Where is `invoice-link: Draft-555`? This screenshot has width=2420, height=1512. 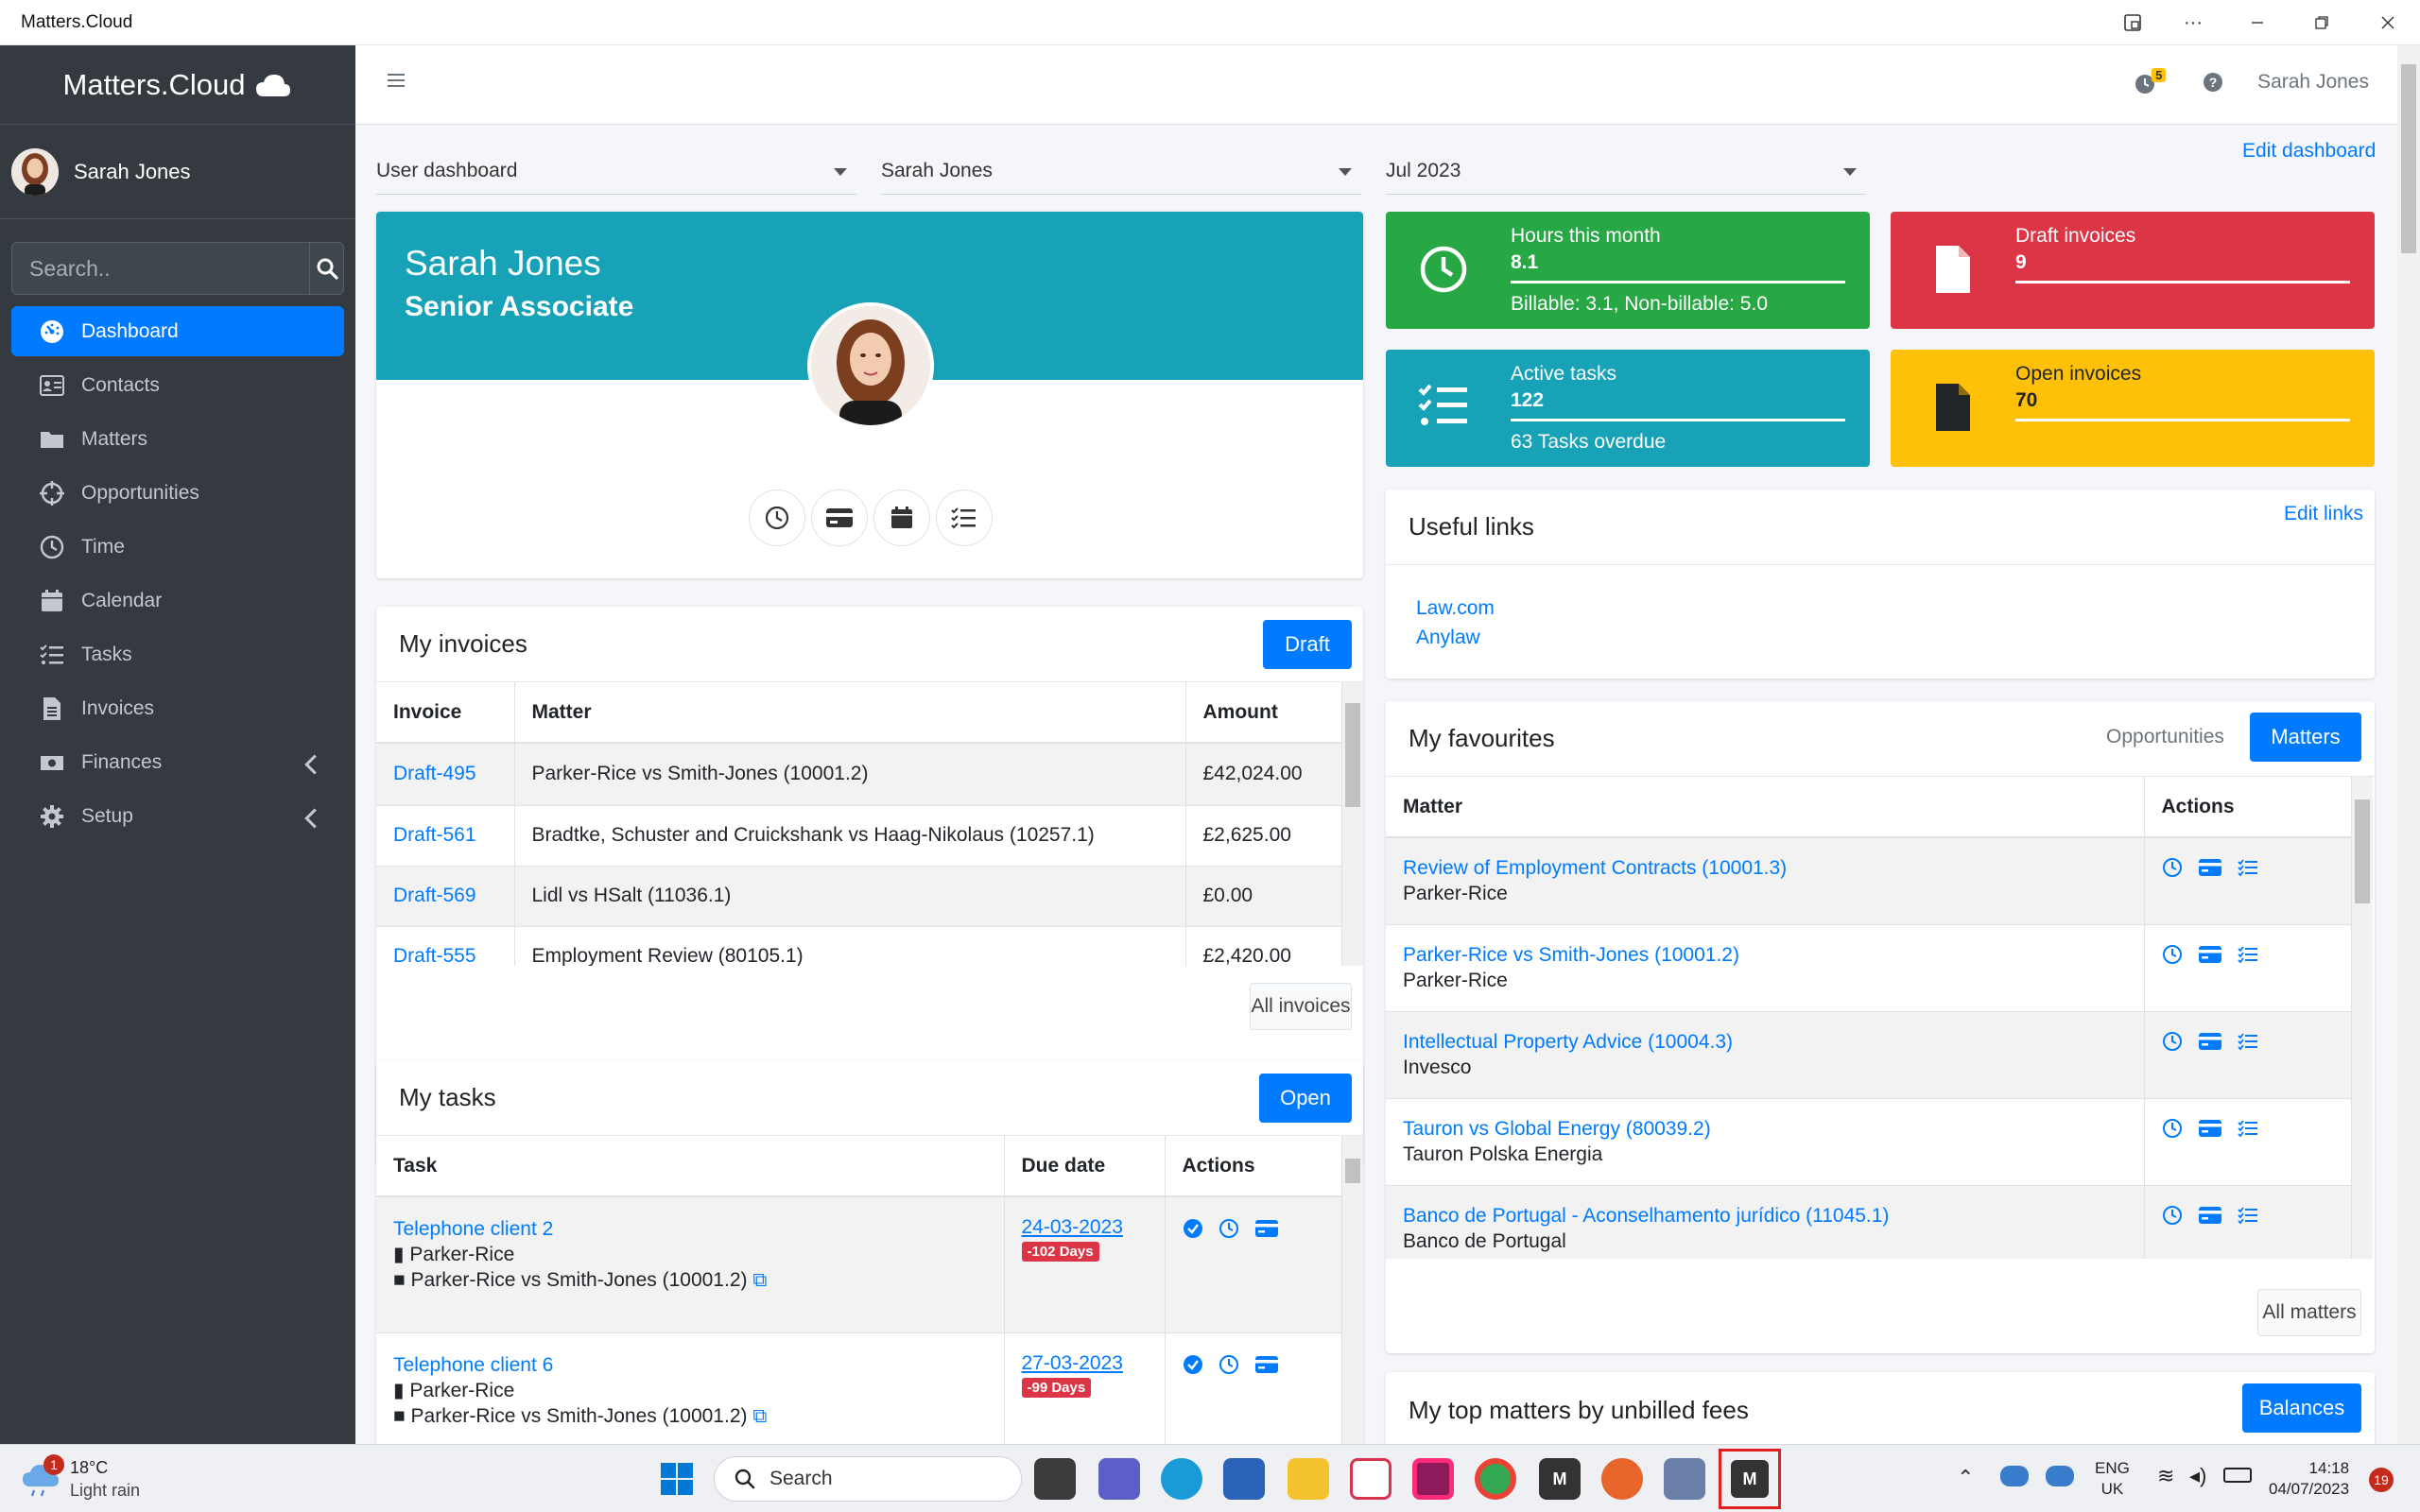 invoice-link: Draft-555 is located at coordinates (446, 946).